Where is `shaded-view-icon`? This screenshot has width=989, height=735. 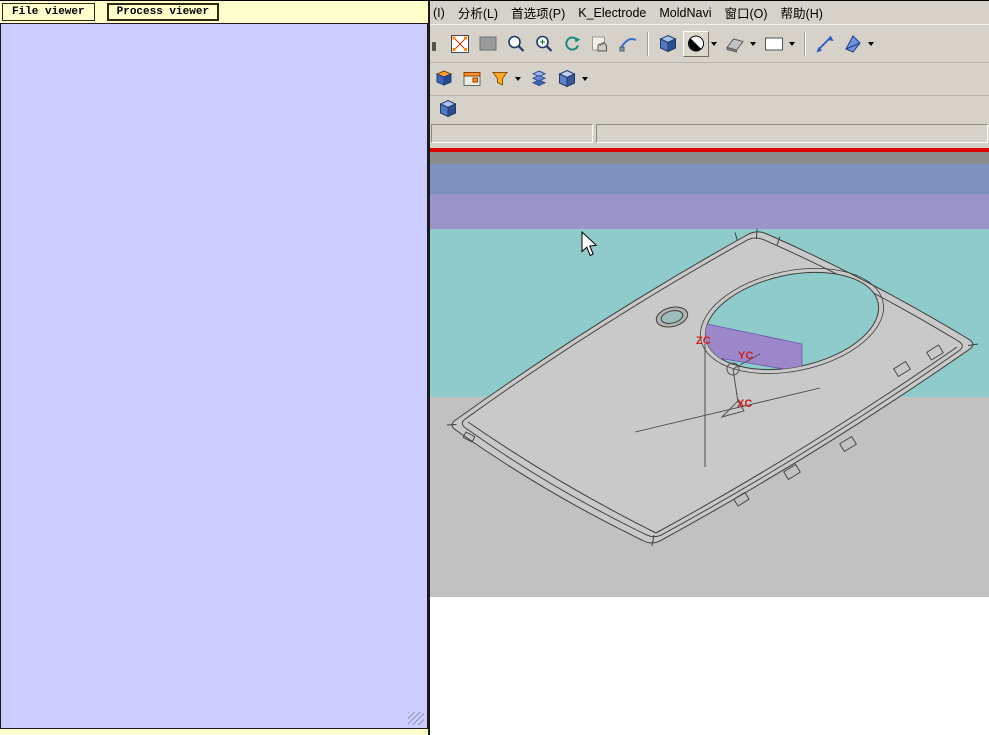 shaded-view-icon is located at coordinates (668, 44).